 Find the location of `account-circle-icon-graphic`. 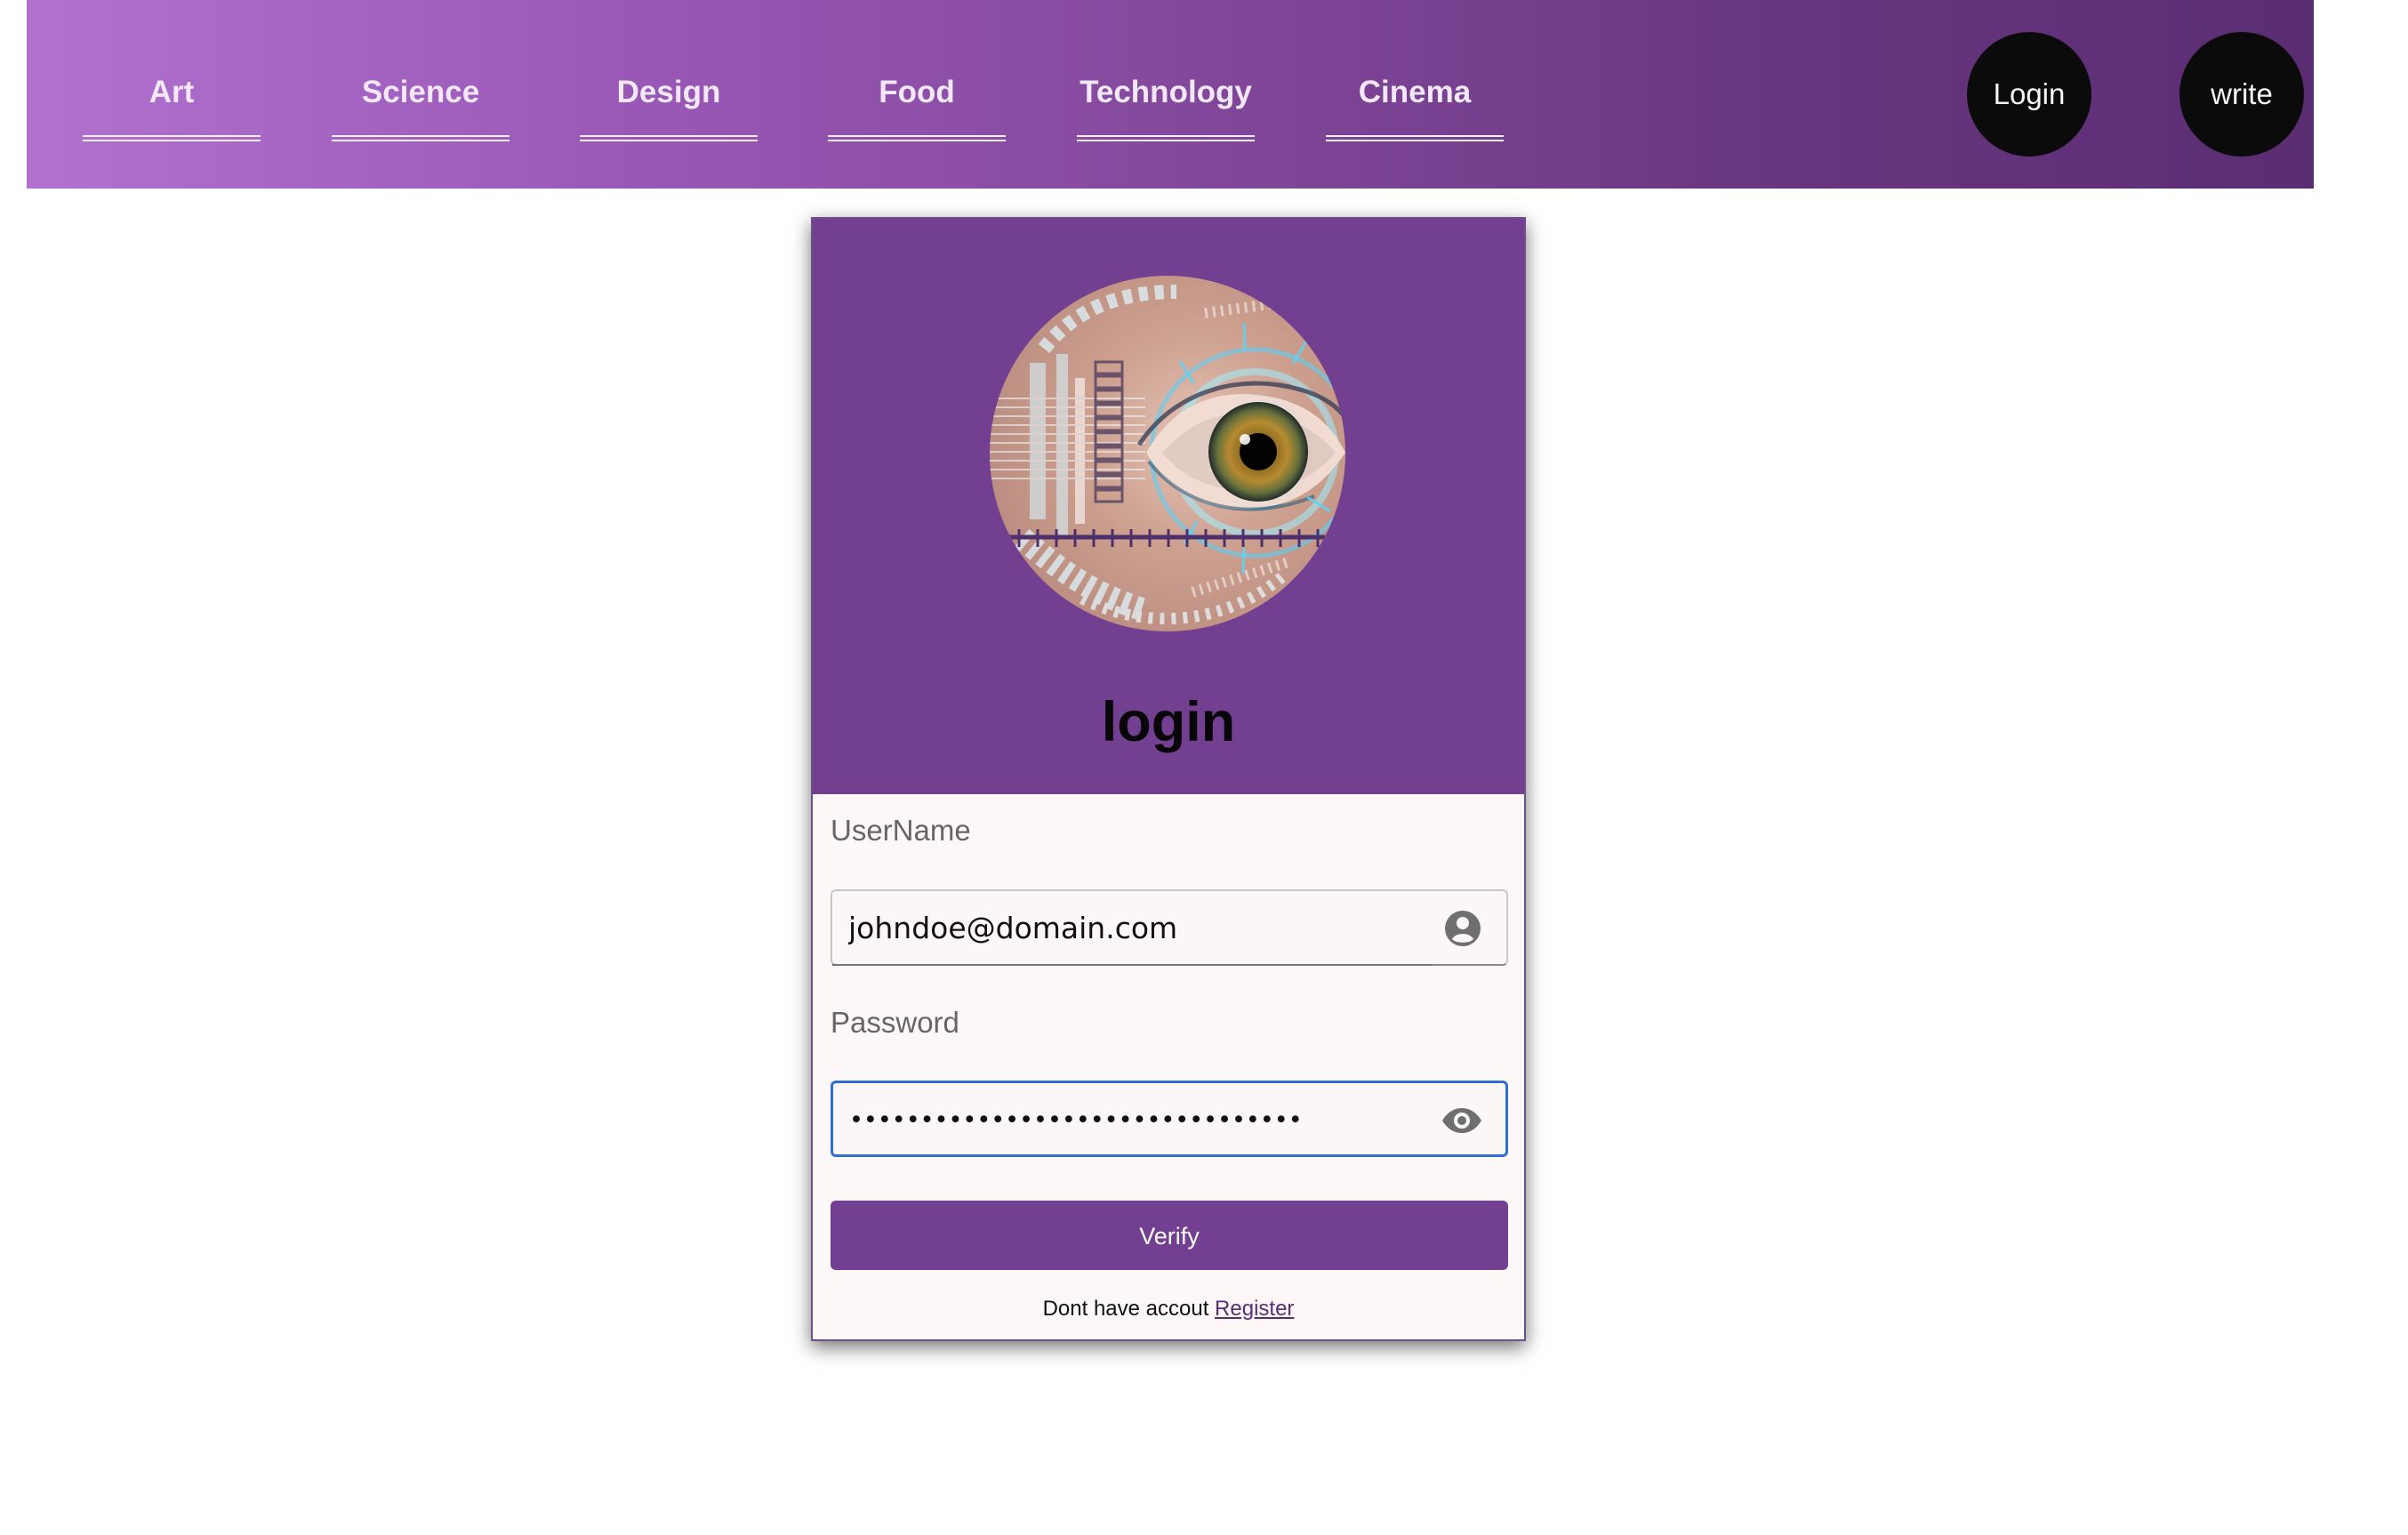

account-circle-icon-graphic is located at coordinates (1463, 929).